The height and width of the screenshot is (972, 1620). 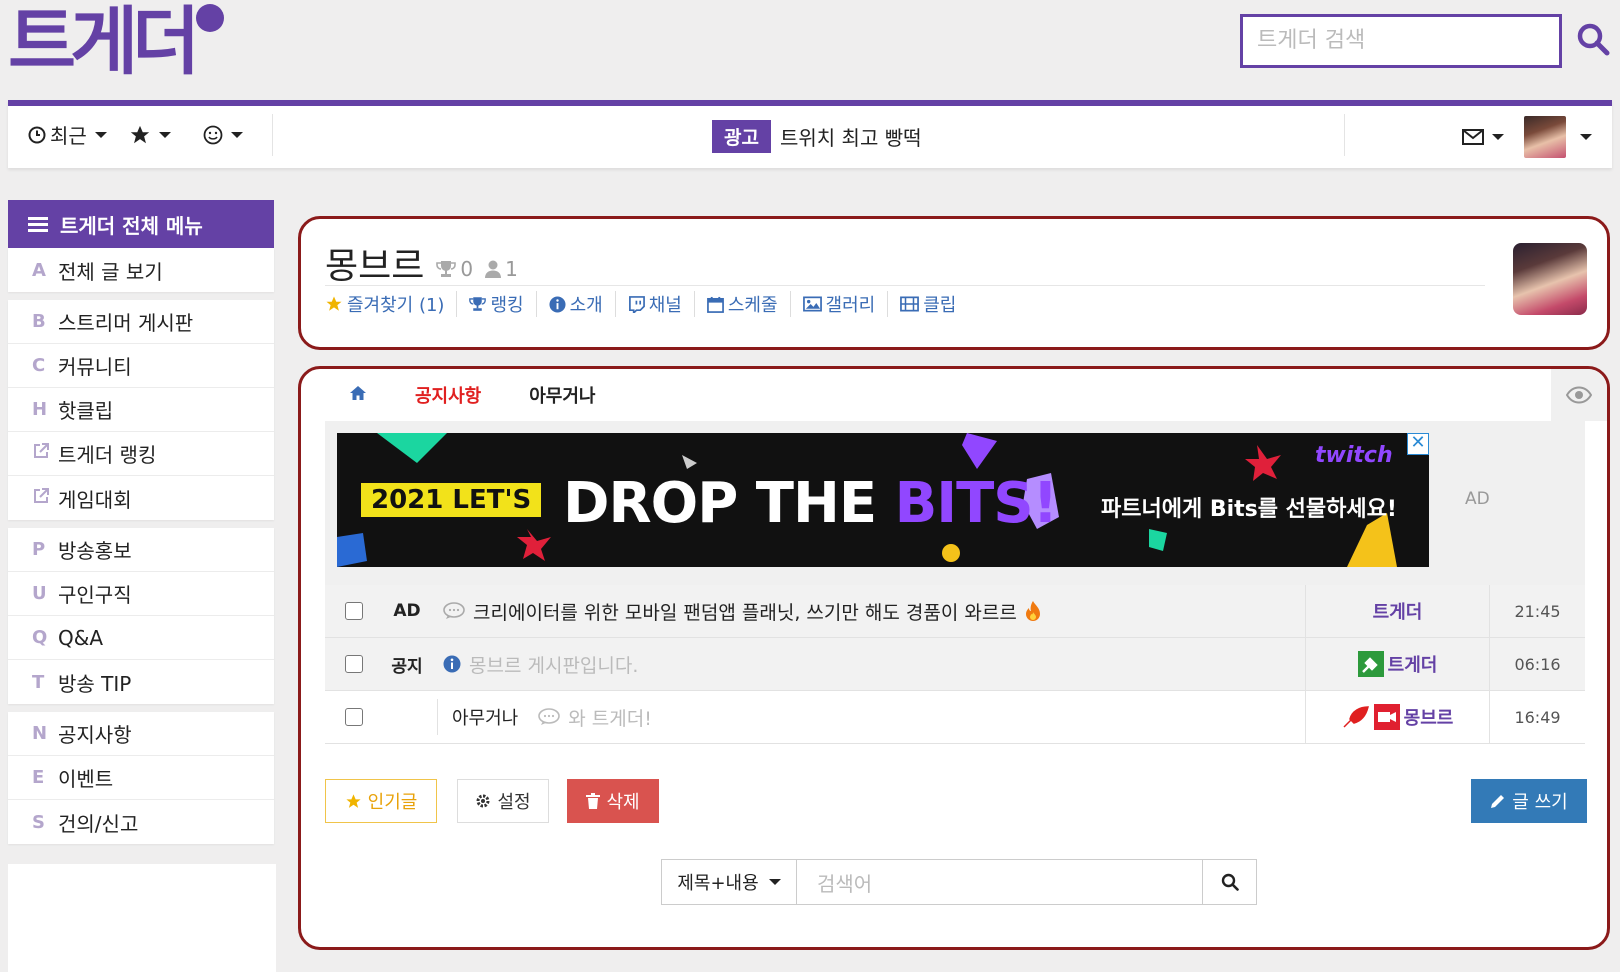 I want to click on sidebar-group: A 전체 글 보기, so click(x=141, y=270).